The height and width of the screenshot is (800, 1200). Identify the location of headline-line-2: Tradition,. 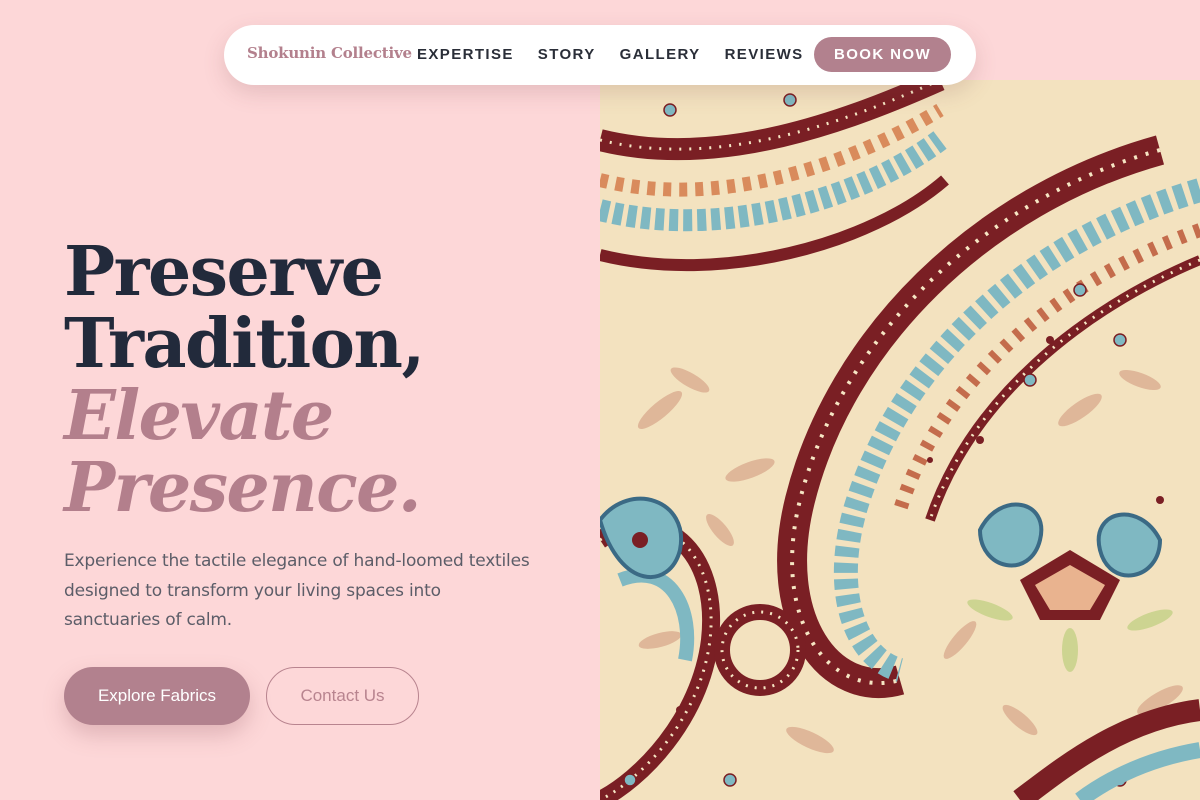
(244, 344).